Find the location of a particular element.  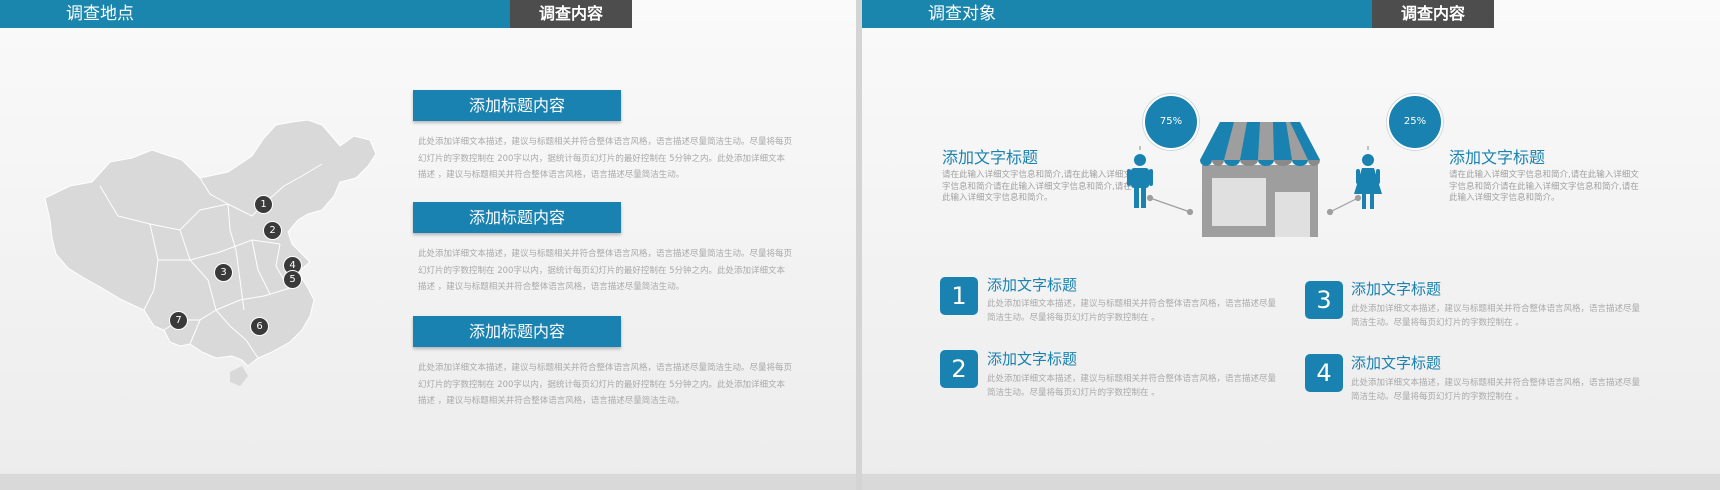

map-pin-3: 3 is located at coordinates (223, 272).